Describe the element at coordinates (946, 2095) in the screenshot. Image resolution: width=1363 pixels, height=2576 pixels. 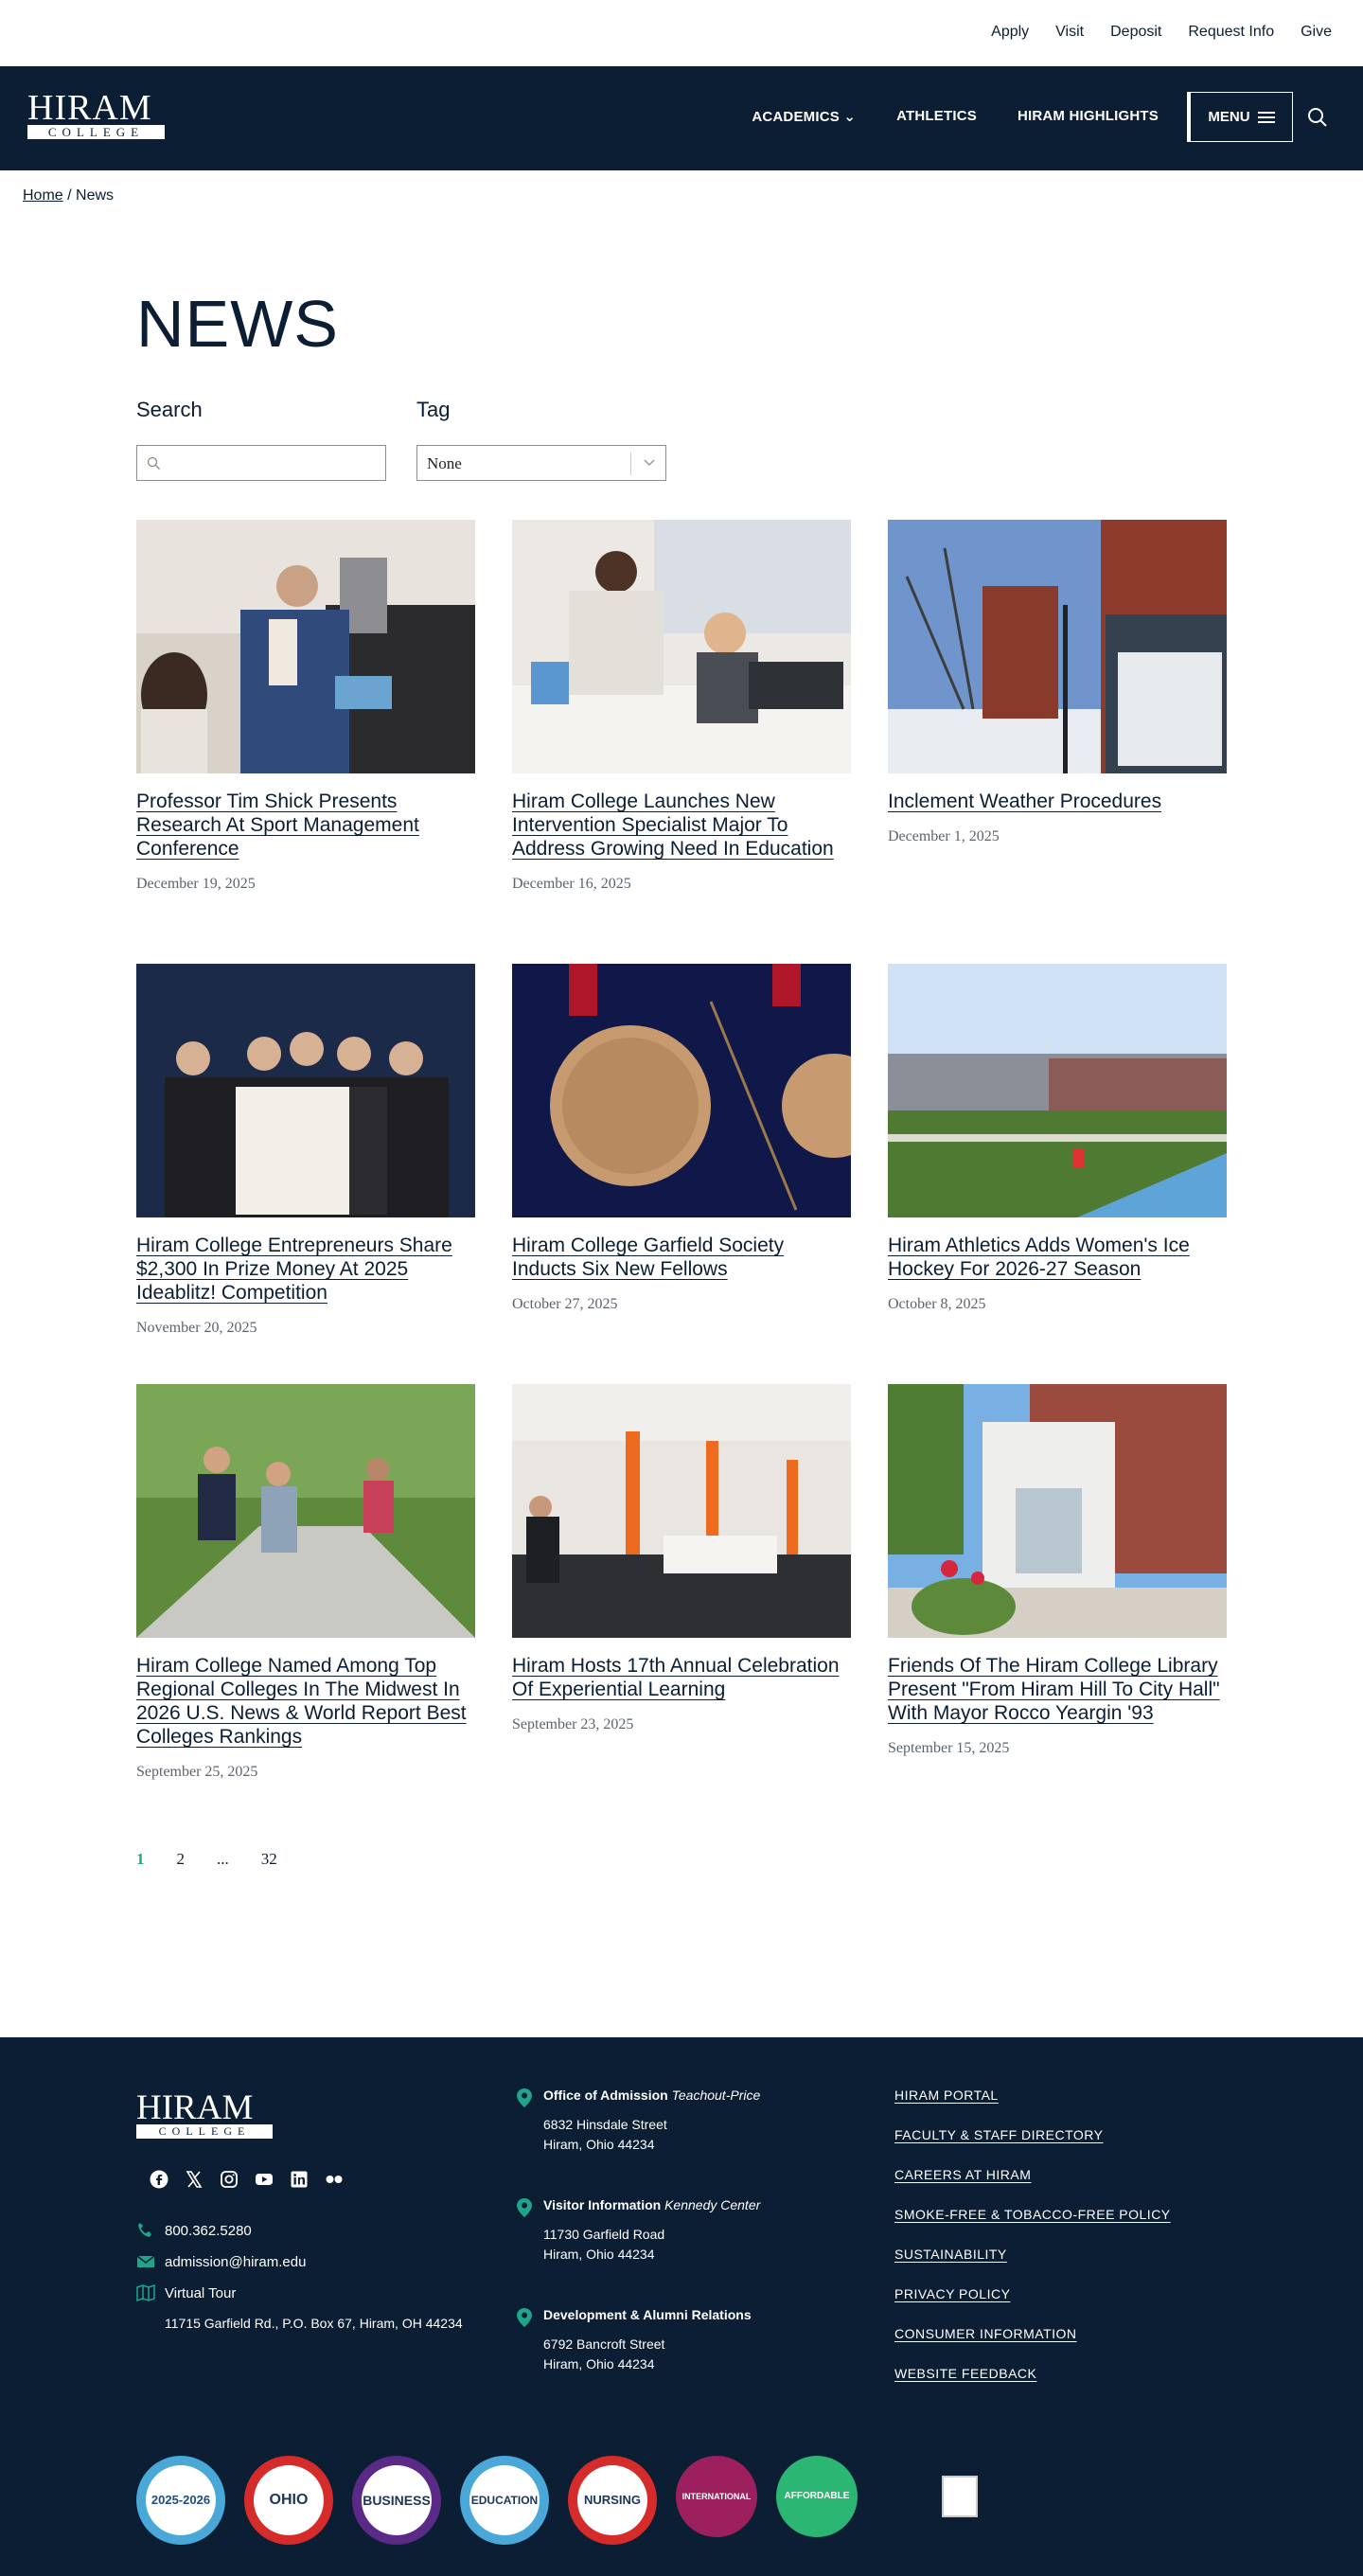
I see `footer-link-portal: HIRAM PORTAL` at that location.